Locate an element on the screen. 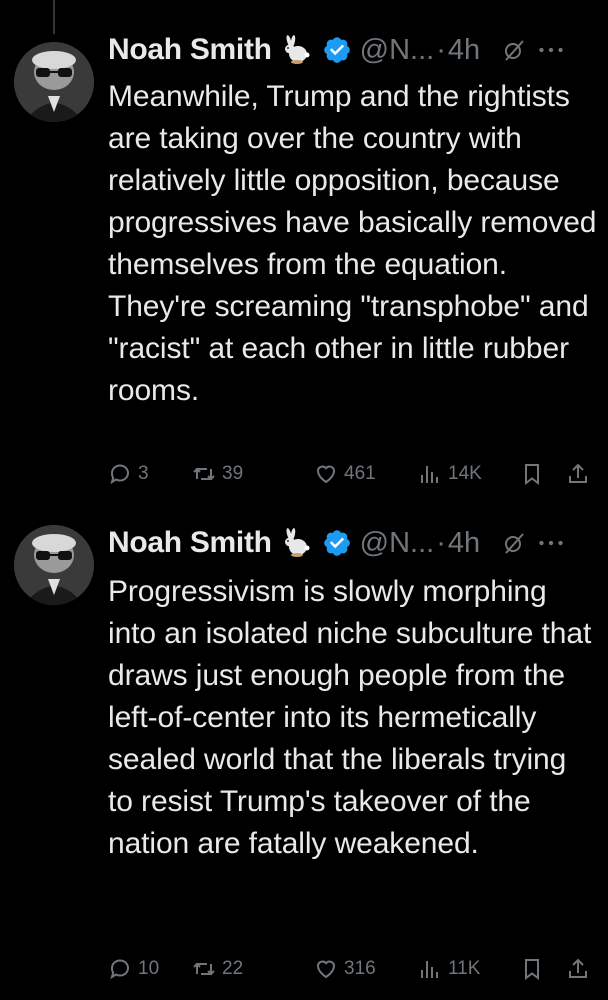 The image size is (608, 1000). like-button: 461 is located at coordinates (345, 474).